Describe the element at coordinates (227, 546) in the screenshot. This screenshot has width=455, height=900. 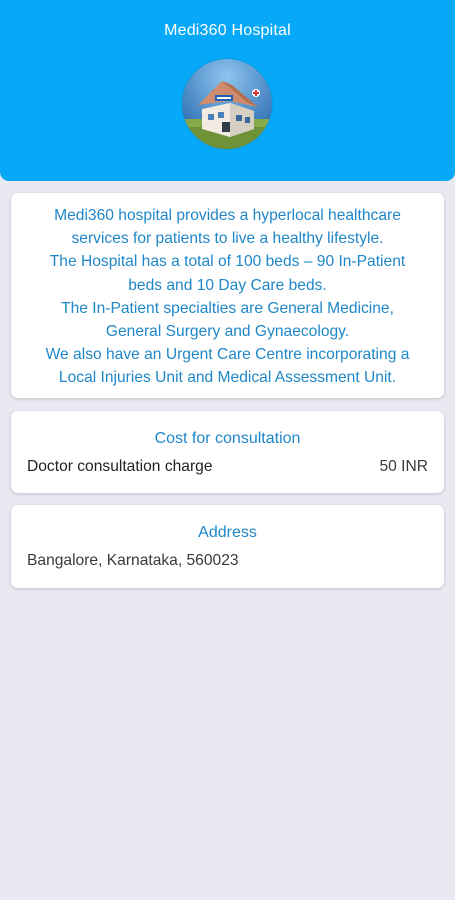
I see `address-card: Address Bangalore, Karnataka, 560023` at that location.